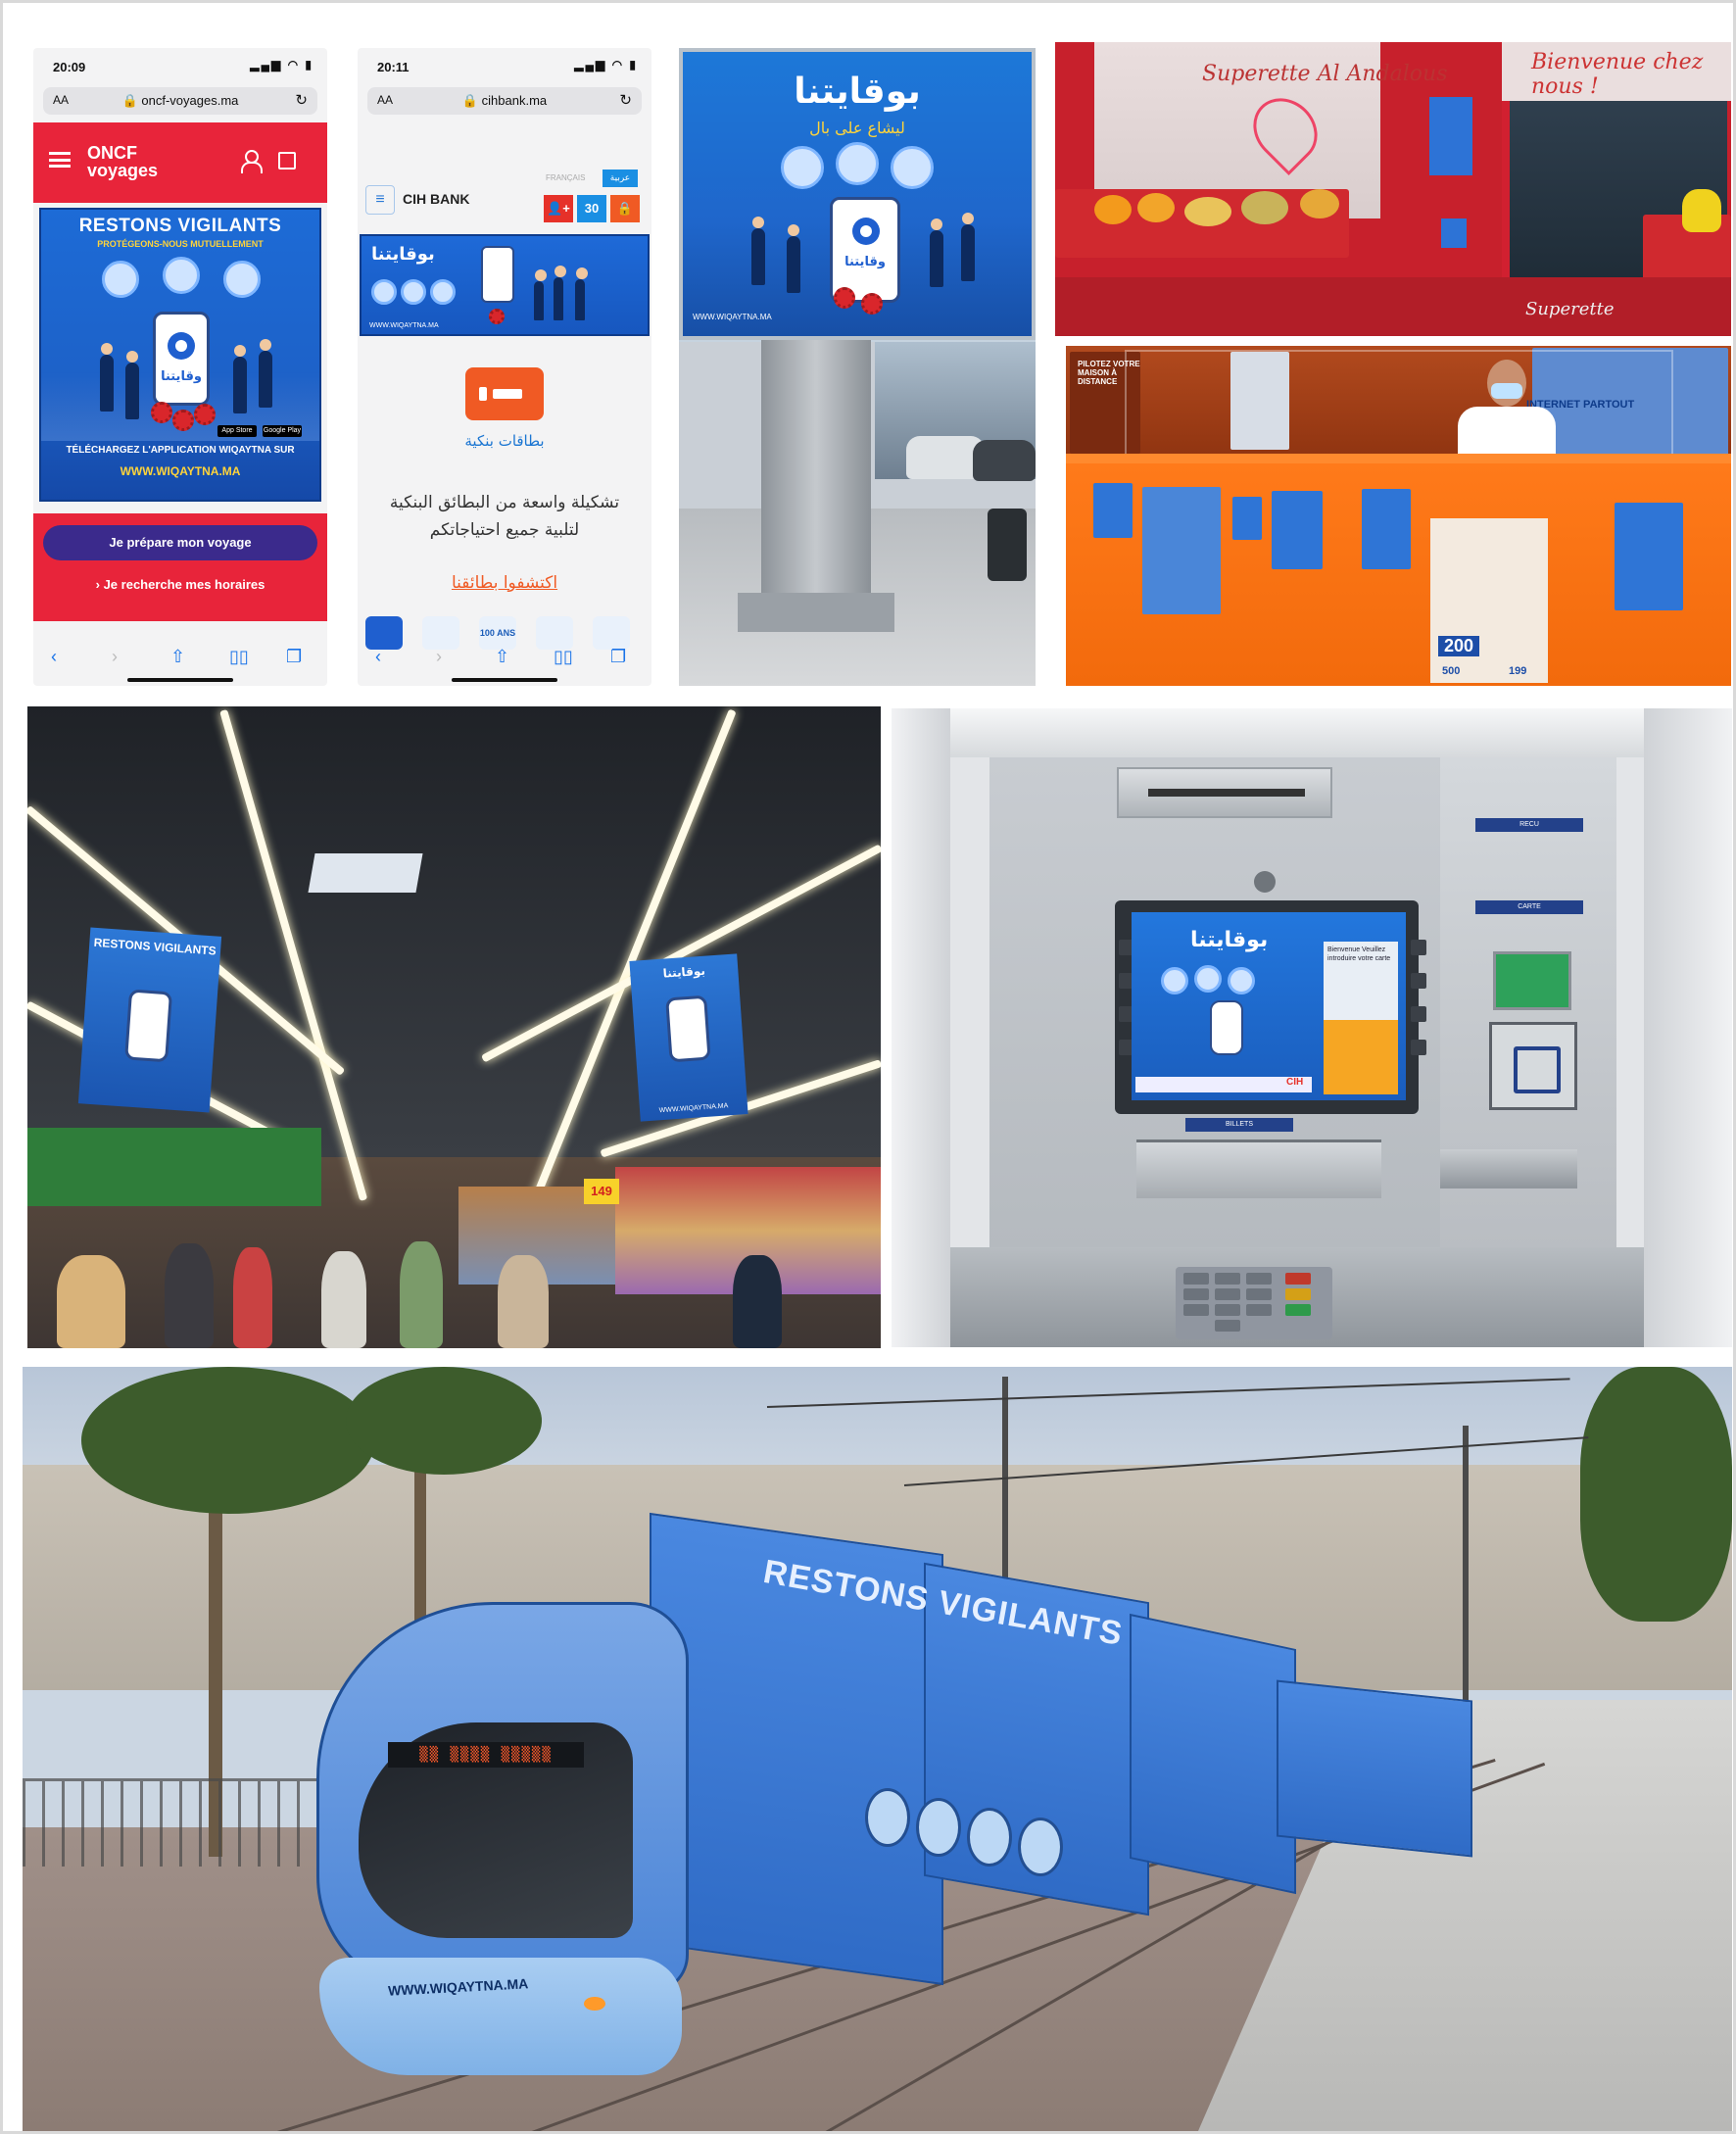 This screenshot has height=2134, width=1736. Describe the element at coordinates (1616, 71) in the screenshot. I see `welcome-banner: Bienvenue chez nous !` at that location.